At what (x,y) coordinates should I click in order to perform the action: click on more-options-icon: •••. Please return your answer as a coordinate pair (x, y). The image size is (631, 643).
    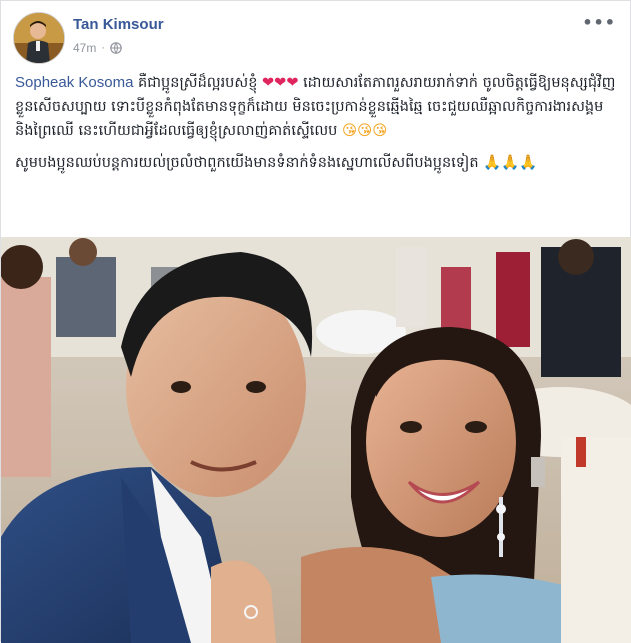
    Looking at the image, I should click on (599, 22).